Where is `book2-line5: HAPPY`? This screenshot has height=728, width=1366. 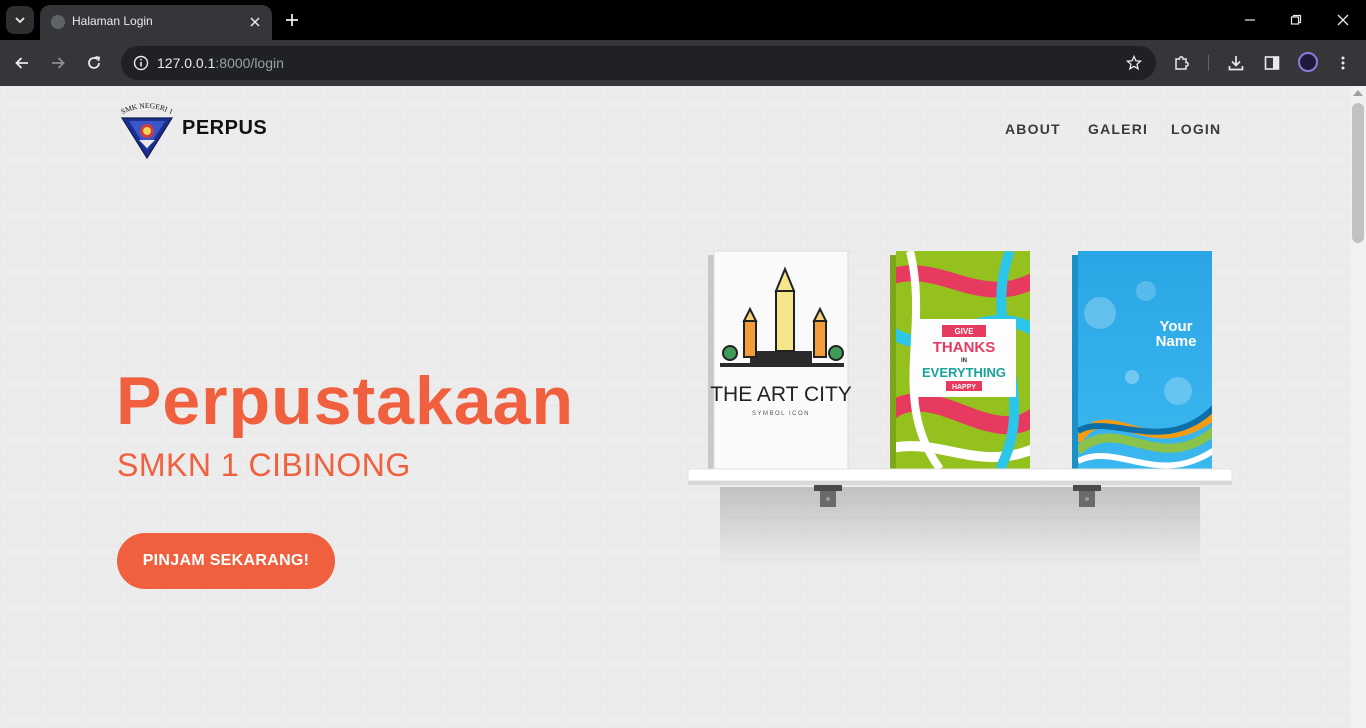
book2-line5: HAPPY is located at coordinates (964, 387).